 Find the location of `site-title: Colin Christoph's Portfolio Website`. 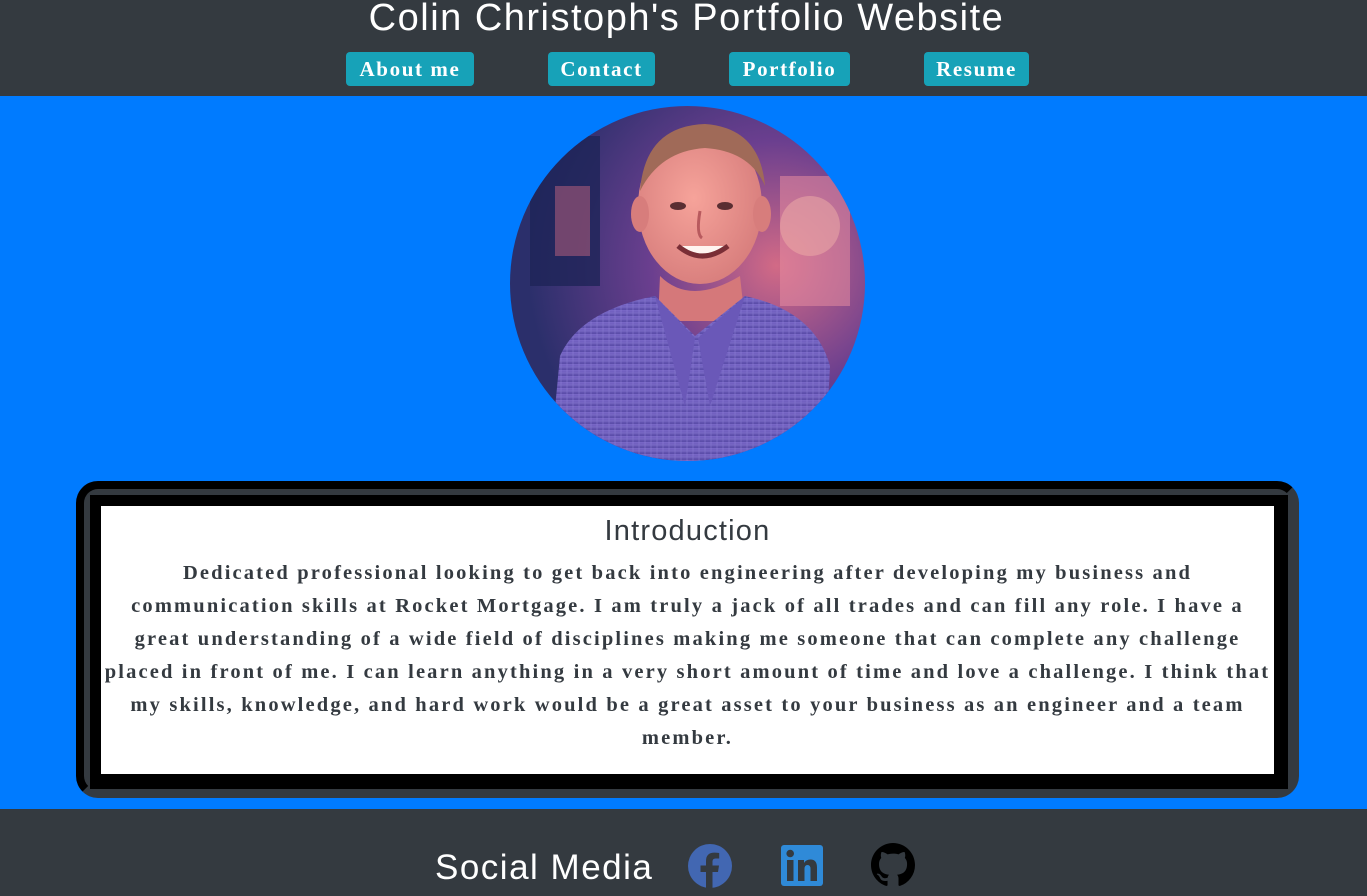

site-title: Colin Christoph's Portfolio Website is located at coordinates (686, 19).